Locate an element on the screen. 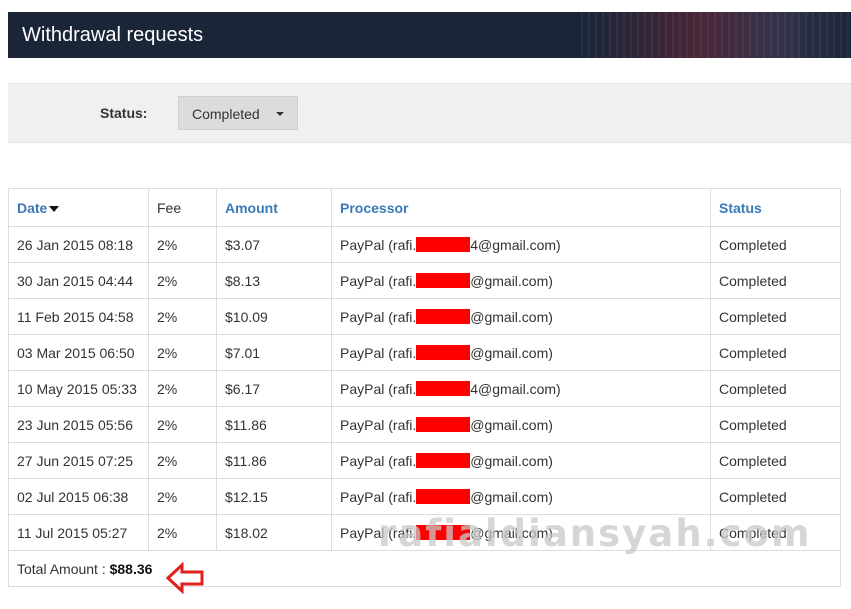  cell-amount: $12.15 is located at coordinates (274, 496).